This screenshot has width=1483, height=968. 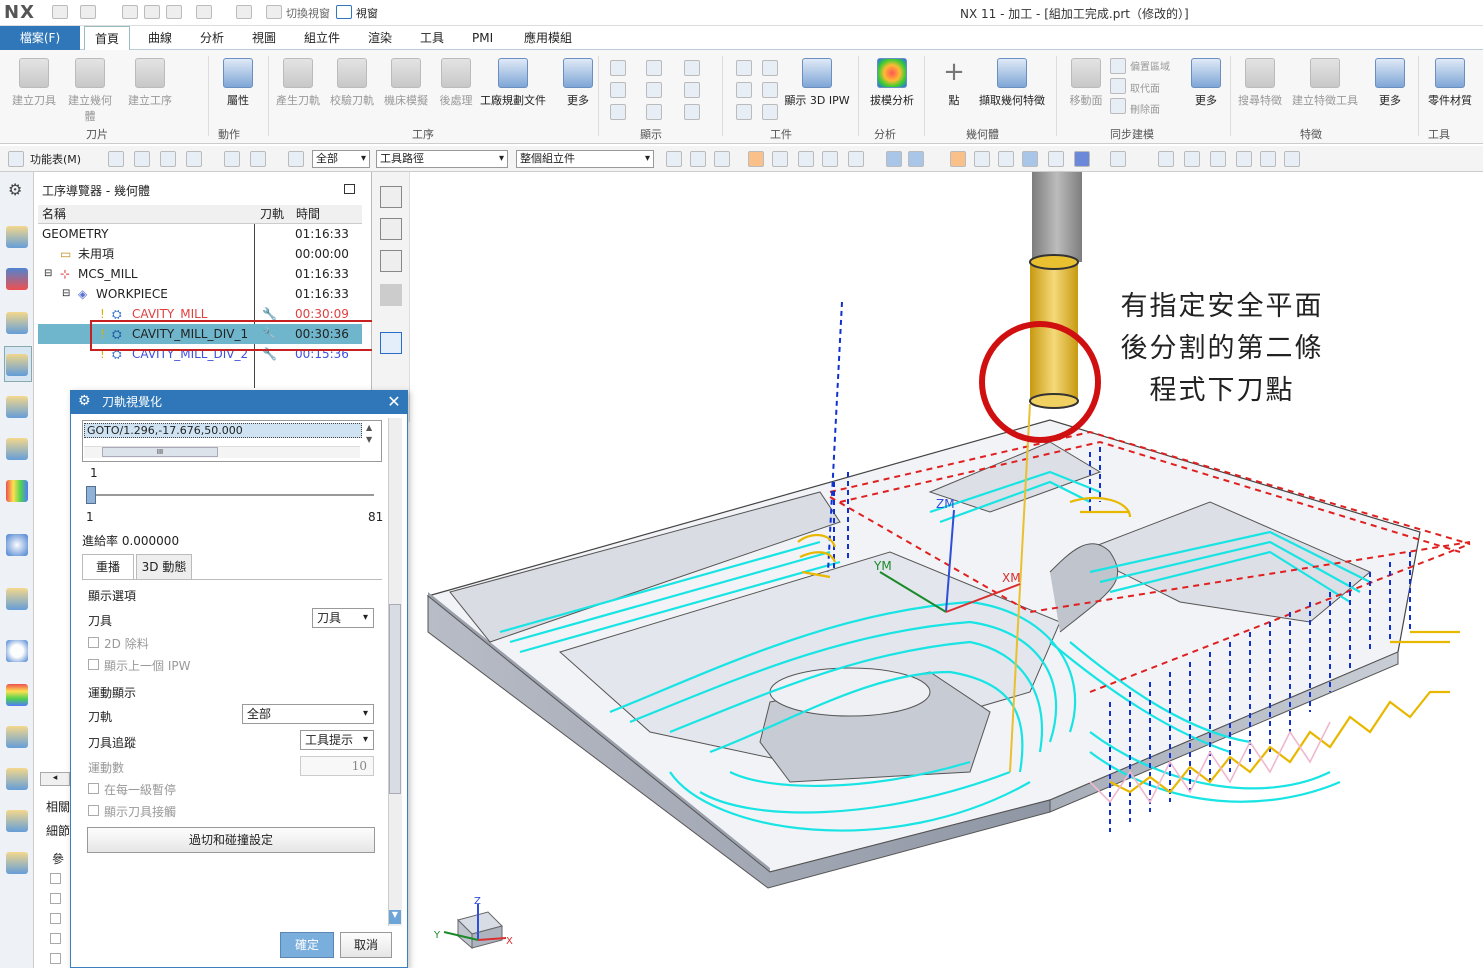 I want to click on table-row: ⊟ ◈ WORKPIECE 01:16:33, so click(x=200, y=294).